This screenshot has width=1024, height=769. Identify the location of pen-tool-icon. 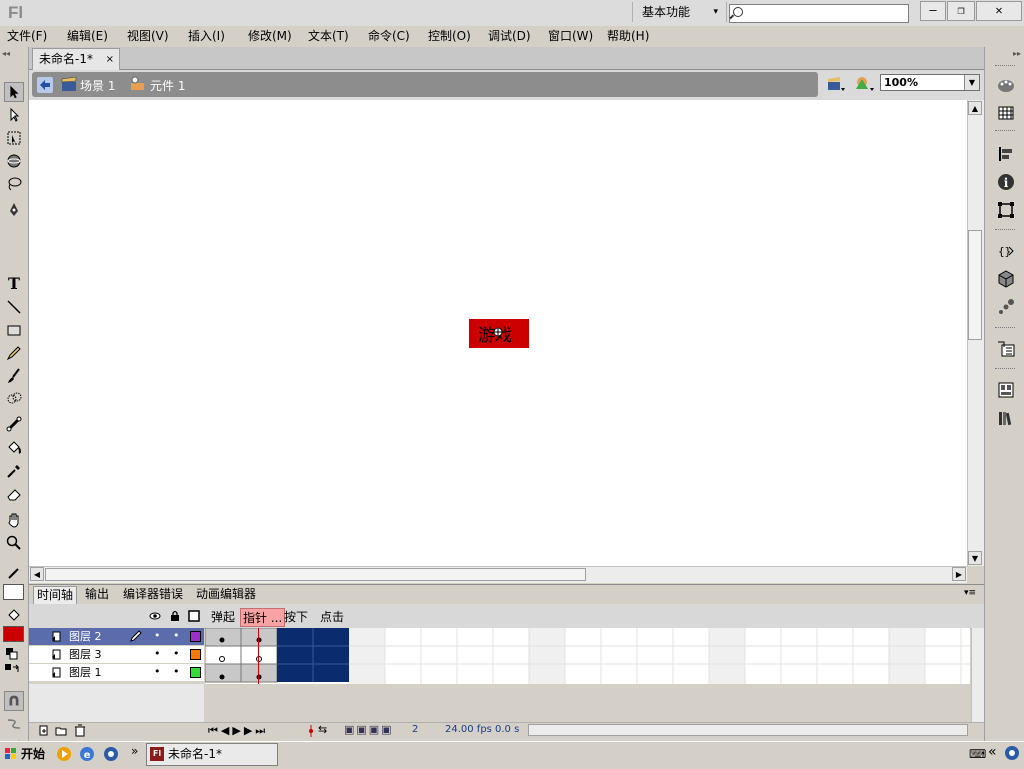
(14, 210).